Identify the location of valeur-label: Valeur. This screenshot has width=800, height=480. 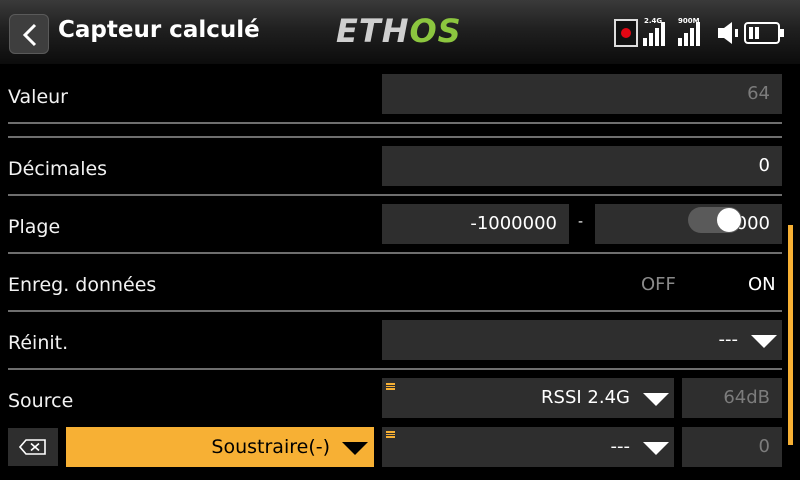
(38, 97).